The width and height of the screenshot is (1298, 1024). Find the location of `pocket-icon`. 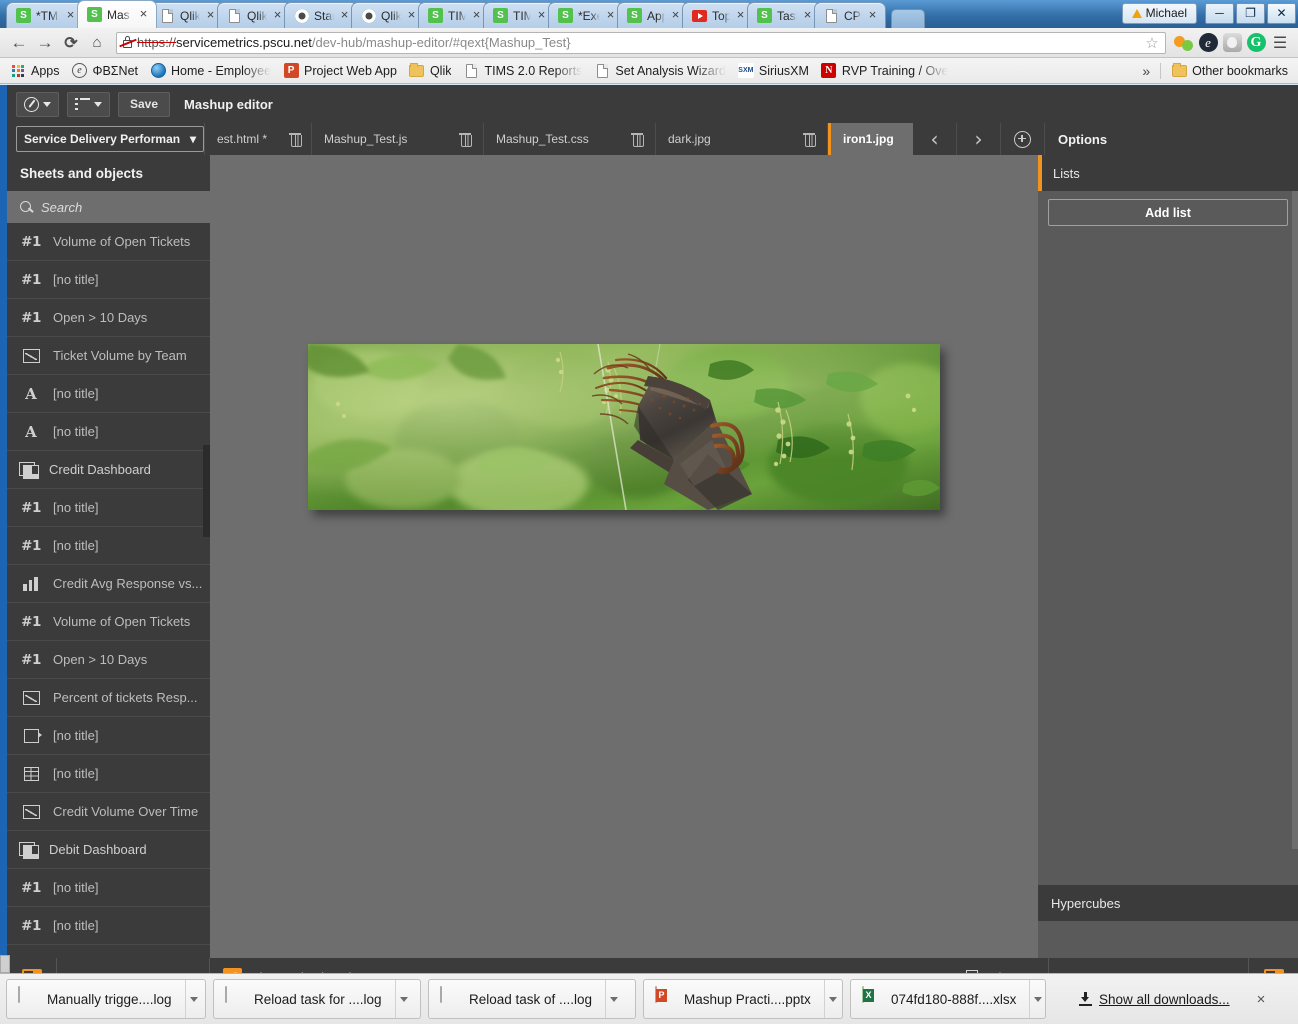

pocket-icon is located at coordinates (1232, 43).